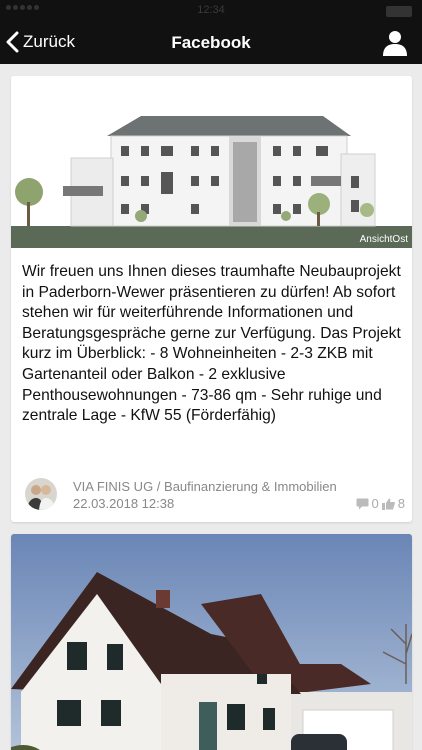 This screenshot has width=422, height=750. What do you see at coordinates (383, 239) in the screenshot?
I see `image-caption: AnsichtOst` at bounding box center [383, 239].